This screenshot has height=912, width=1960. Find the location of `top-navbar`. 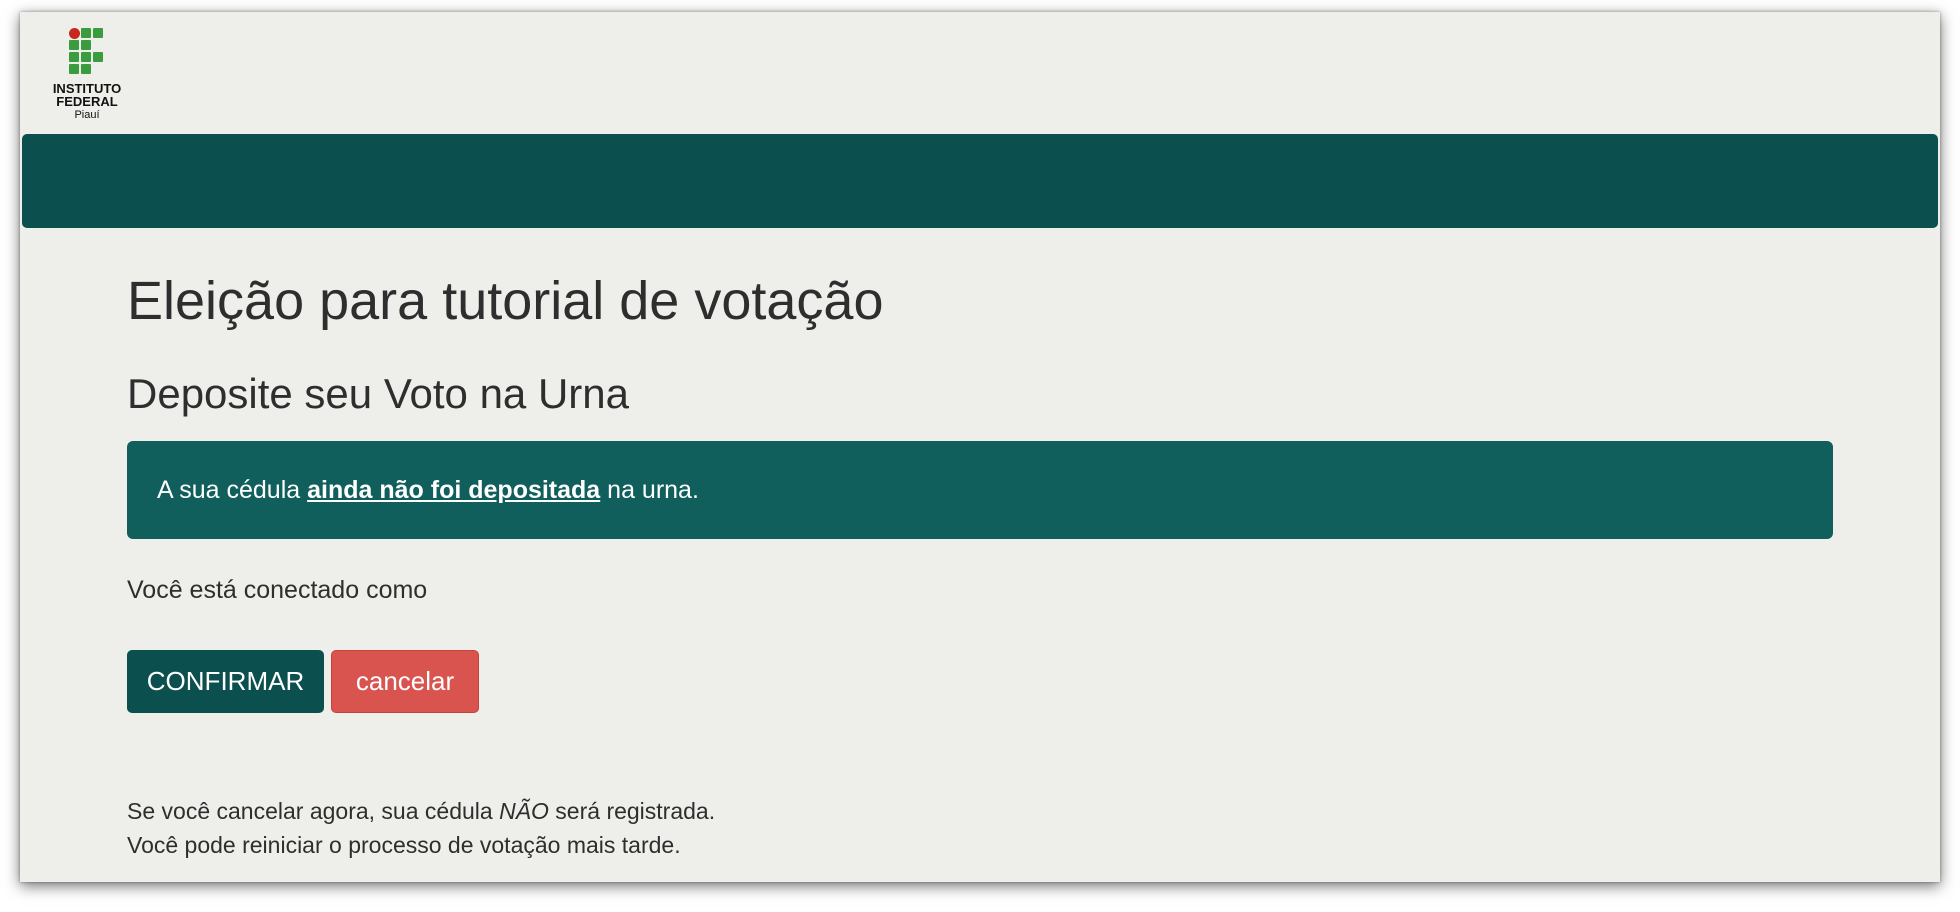

top-navbar is located at coordinates (980, 181).